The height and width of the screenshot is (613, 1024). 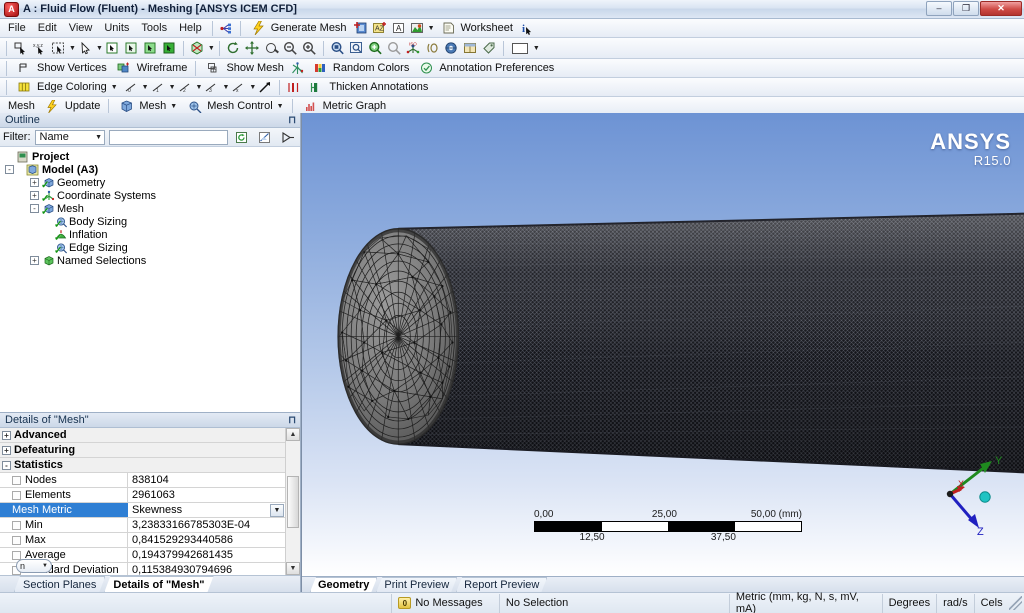 What do you see at coordinates (966, 8) in the screenshot?
I see `maximize-button: ❐` at bounding box center [966, 8].